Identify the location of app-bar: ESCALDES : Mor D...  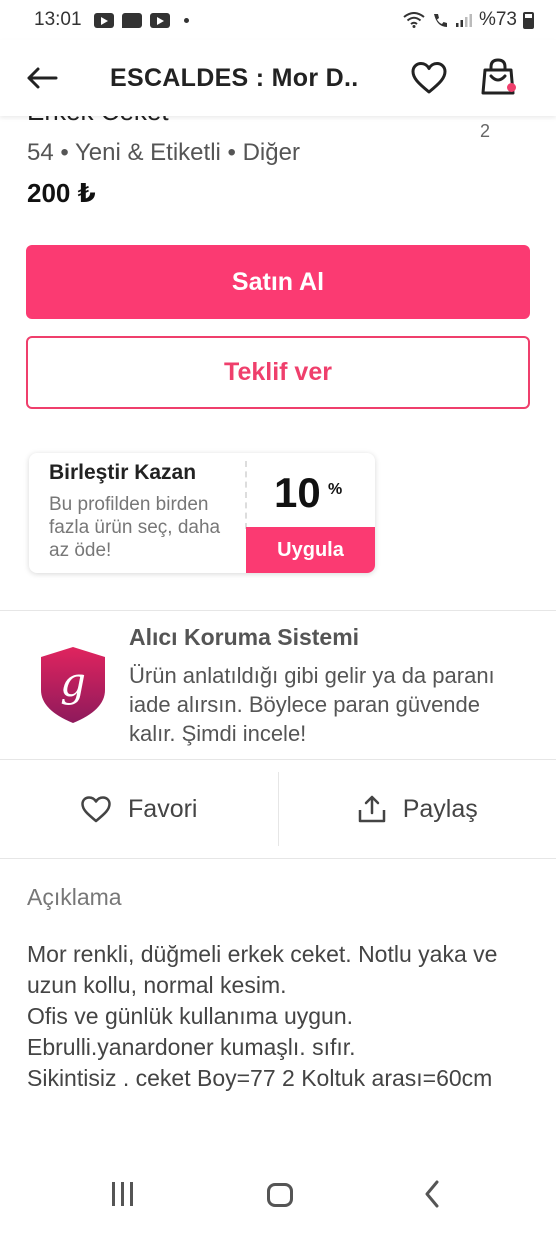
(278, 78).